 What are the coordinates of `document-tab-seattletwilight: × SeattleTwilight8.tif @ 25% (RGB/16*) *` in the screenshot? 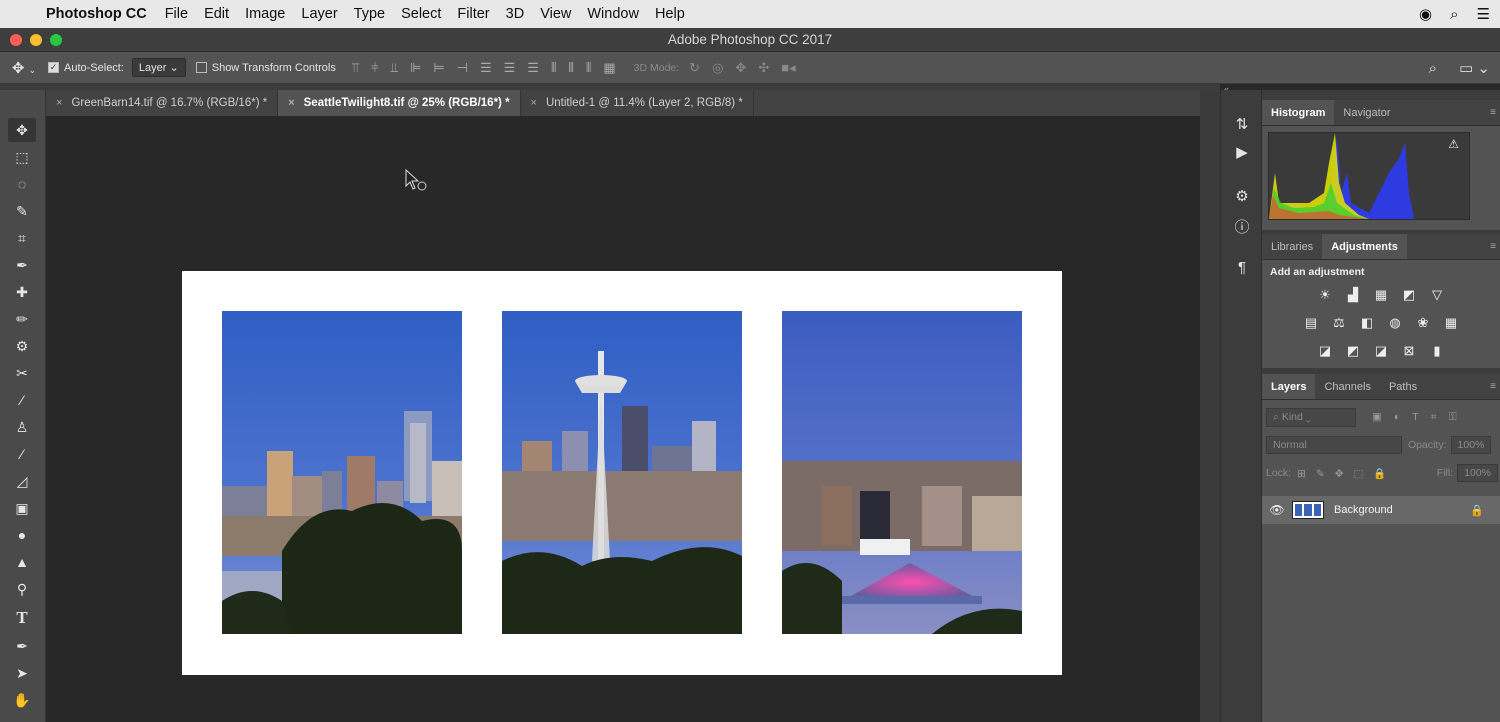 It's located at (399, 103).